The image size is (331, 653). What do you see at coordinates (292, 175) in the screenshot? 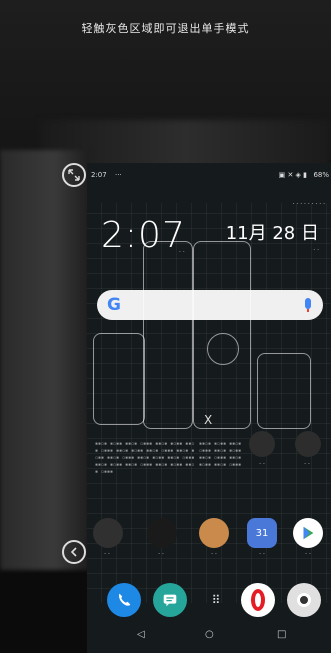
I see `status-signal-icon: ▣ ✕ ◈ ▮` at bounding box center [292, 175].